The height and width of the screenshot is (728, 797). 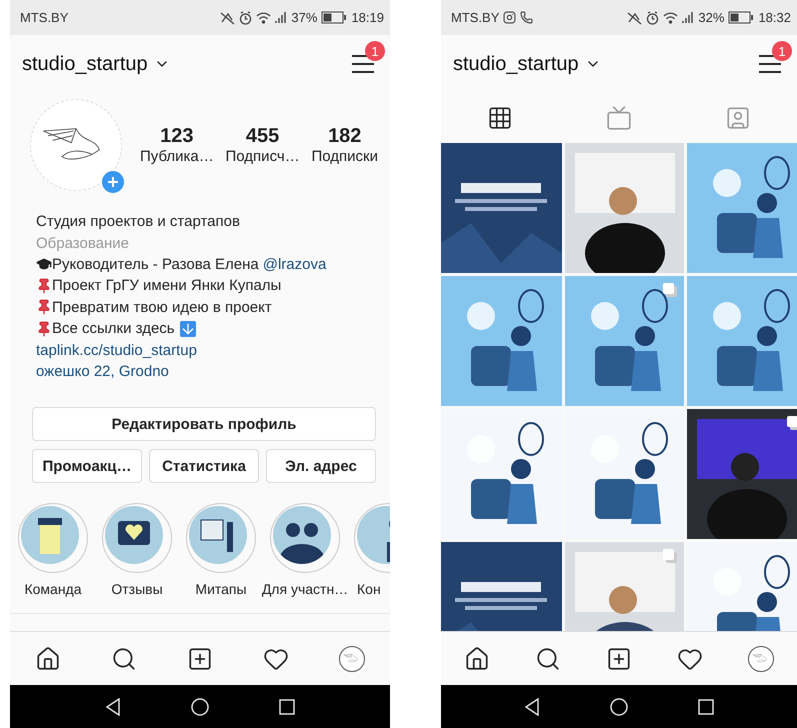 I want to click on bio-text: Руководитель - Разова Елена, so click(x=155, y=264).